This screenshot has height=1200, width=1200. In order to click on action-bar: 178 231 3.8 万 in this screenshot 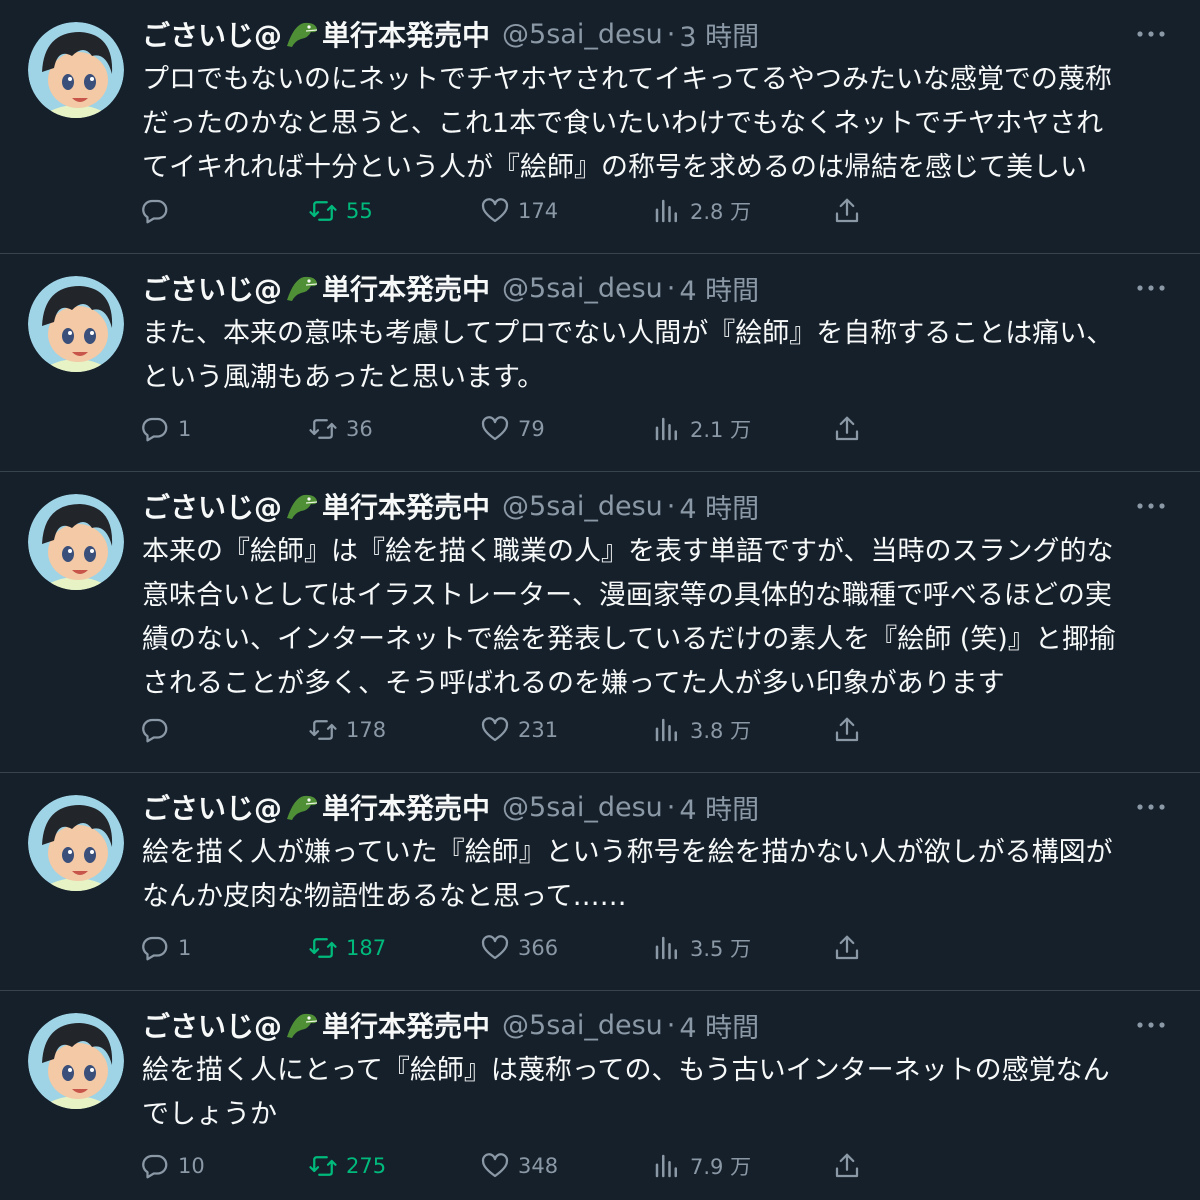, I will do `click(510, 730)`.